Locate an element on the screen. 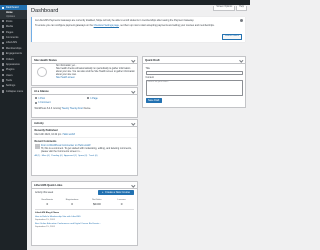  cart-icon is located at coordinates (3, 59).